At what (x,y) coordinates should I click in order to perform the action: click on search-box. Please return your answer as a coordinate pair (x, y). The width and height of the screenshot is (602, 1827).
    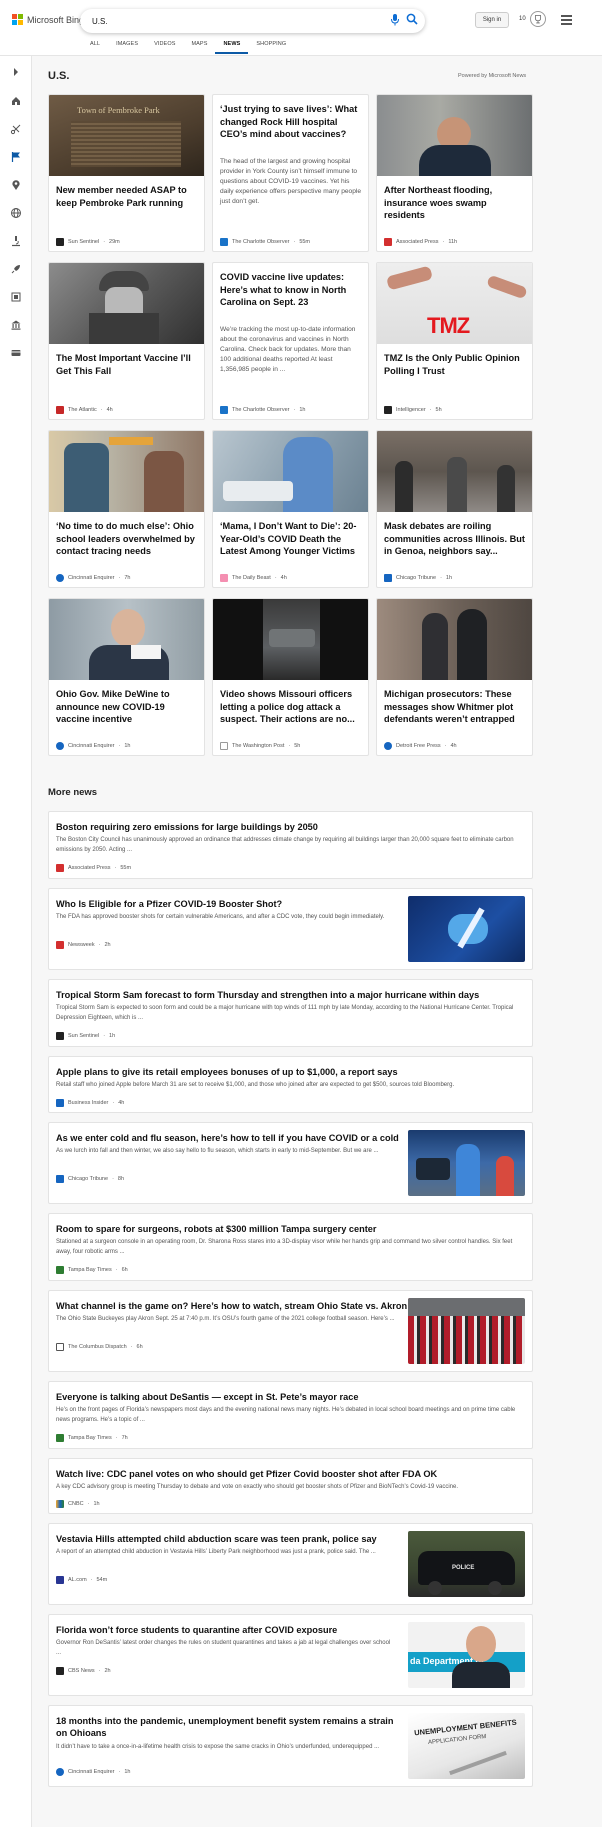
    Looking at the image, I should click on (252, 21).